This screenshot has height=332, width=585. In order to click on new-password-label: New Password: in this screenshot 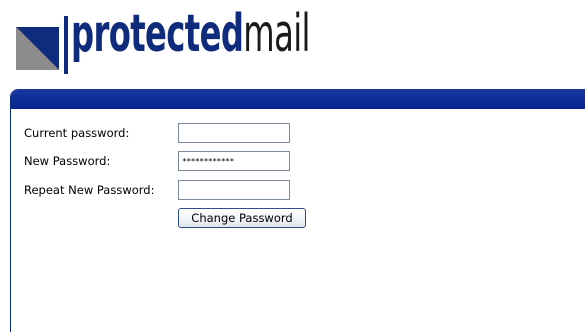, I will do `click(67, 161)`.